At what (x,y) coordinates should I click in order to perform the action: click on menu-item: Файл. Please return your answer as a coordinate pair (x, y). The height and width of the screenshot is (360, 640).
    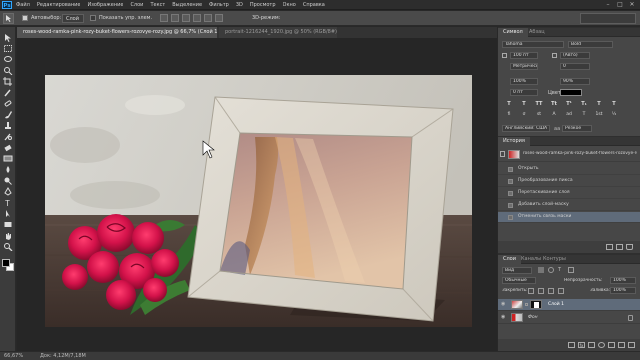
    Looking at the image, I should click on (23, 5).